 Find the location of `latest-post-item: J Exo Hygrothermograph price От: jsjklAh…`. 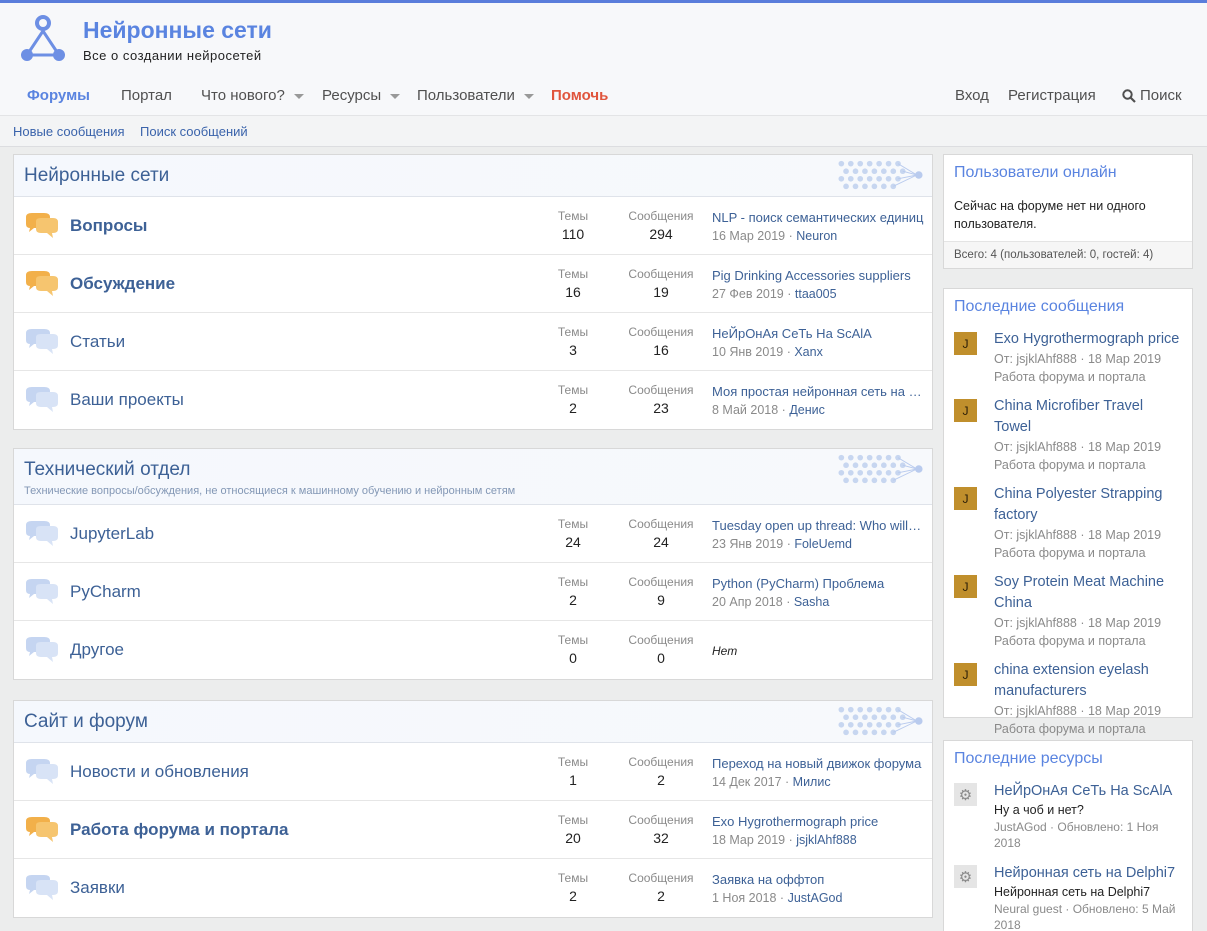

latest-post-item: J Exo Hygrothermograph price От: jsjklAh… is located at coordinates (1068, 357).